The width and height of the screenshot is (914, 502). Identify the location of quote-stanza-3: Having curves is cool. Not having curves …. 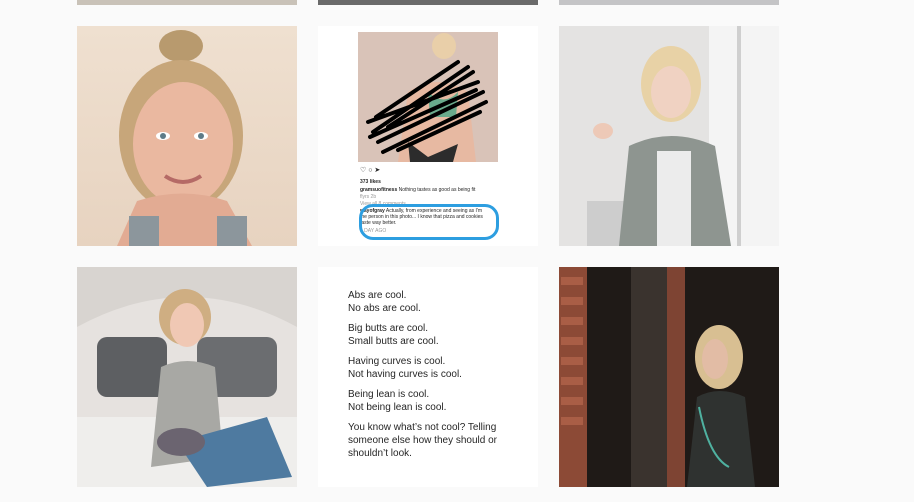
(405, 368).